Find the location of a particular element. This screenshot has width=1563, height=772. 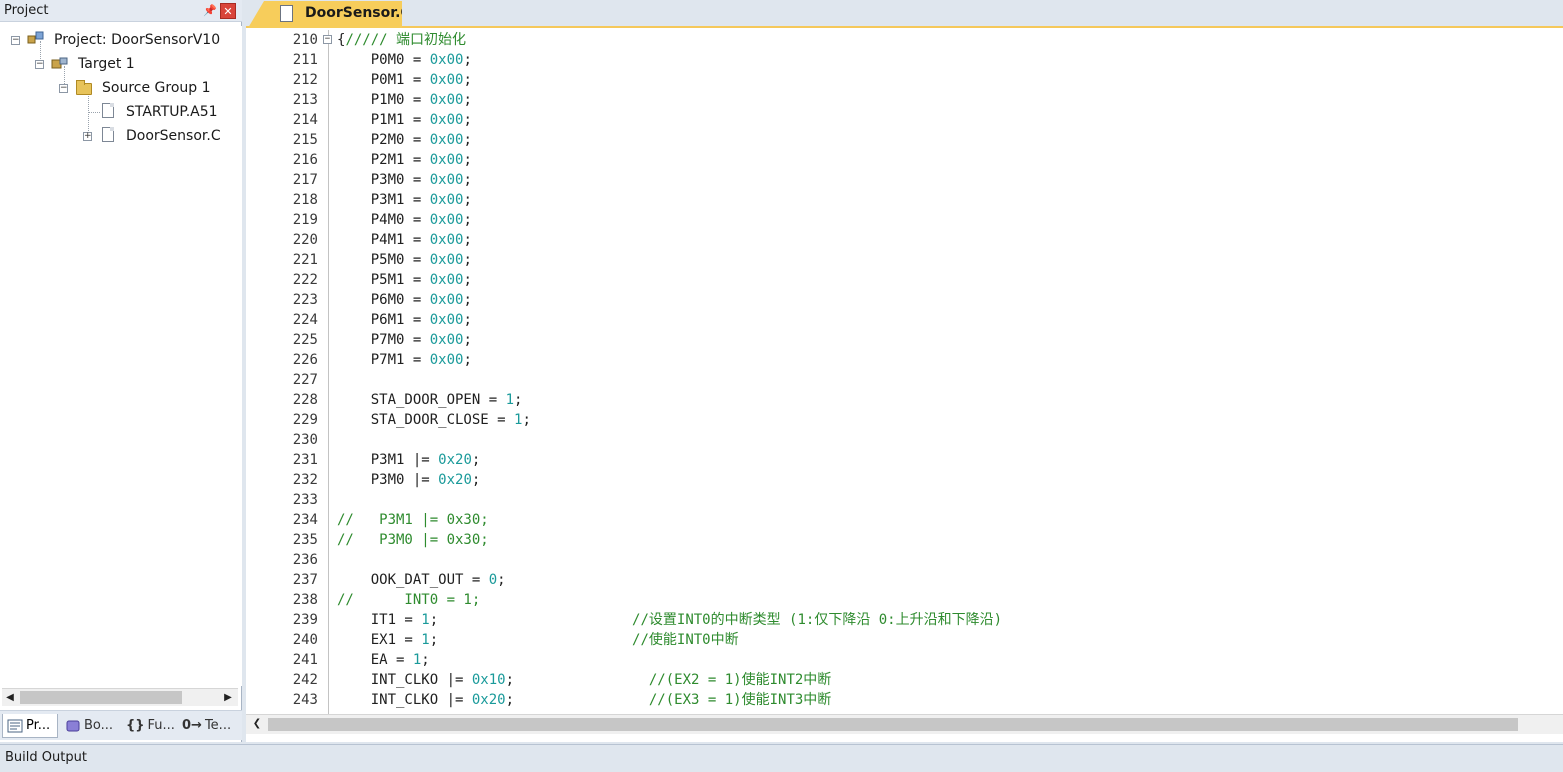

code-line: 218 P3M1 = 0x00; is located at coordinates (896, 200).